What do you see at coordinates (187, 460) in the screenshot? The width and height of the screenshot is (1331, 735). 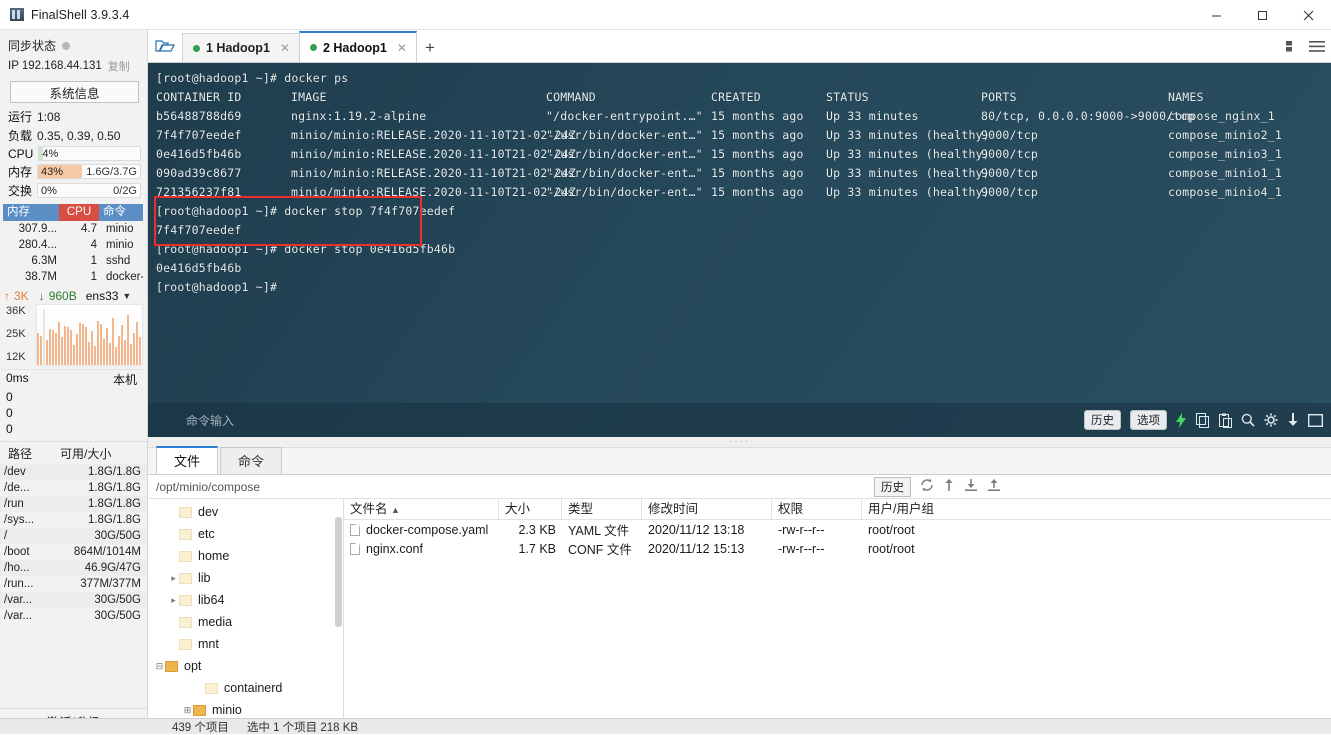 I see `tab-files: 文件` at bounding box center [187, 460].